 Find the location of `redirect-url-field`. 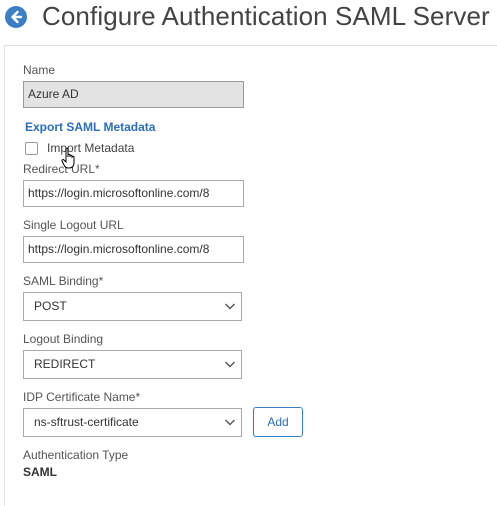

redirect-url-field is located at coordinates (133, 193).